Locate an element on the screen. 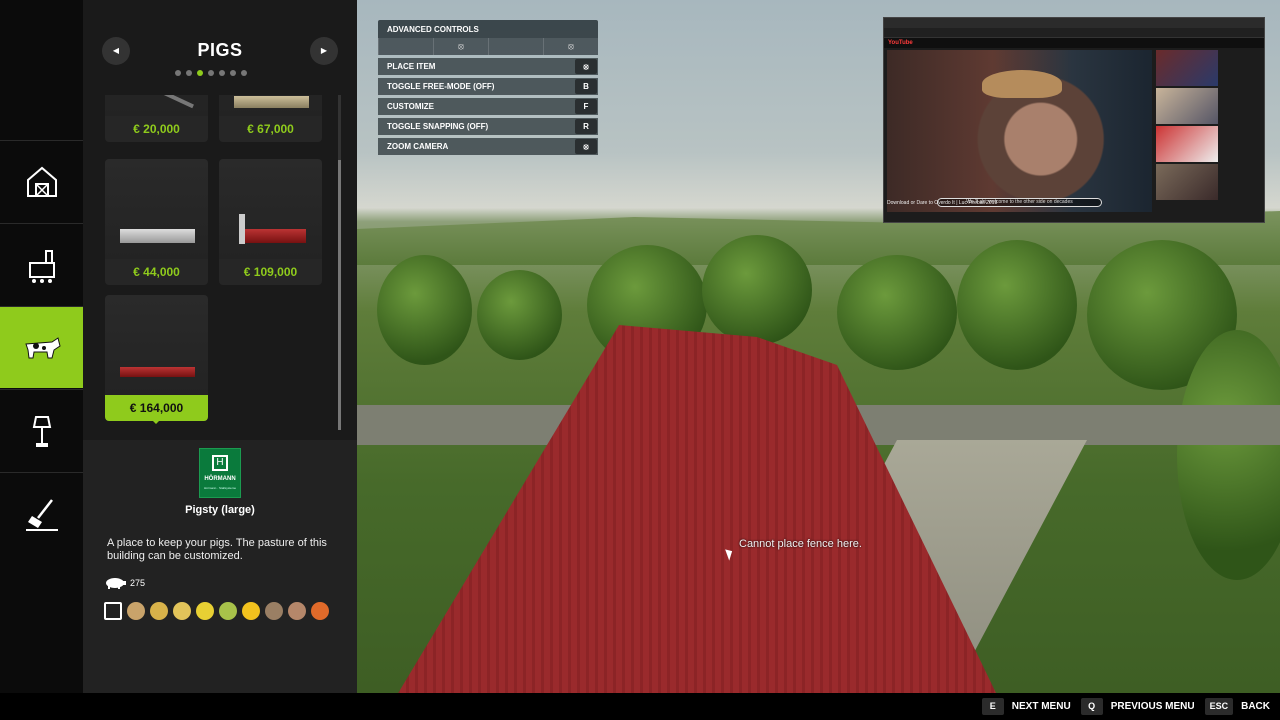 Image resolution: width=1280 pixels, height=720 pixels. store-item: € 44,000 is located at coordinates (156, 222).